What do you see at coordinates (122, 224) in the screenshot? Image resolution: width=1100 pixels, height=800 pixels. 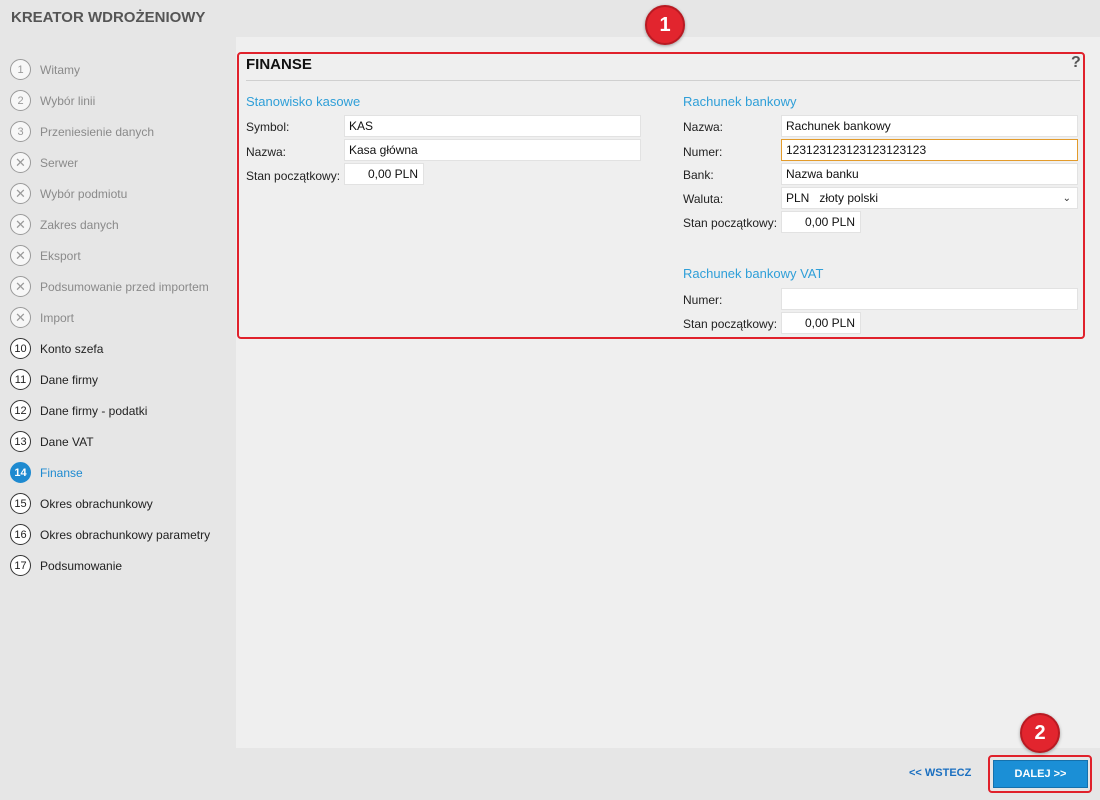 I see `step-item-6: ✕ Zakres danych` at bounding box center [122, 224].